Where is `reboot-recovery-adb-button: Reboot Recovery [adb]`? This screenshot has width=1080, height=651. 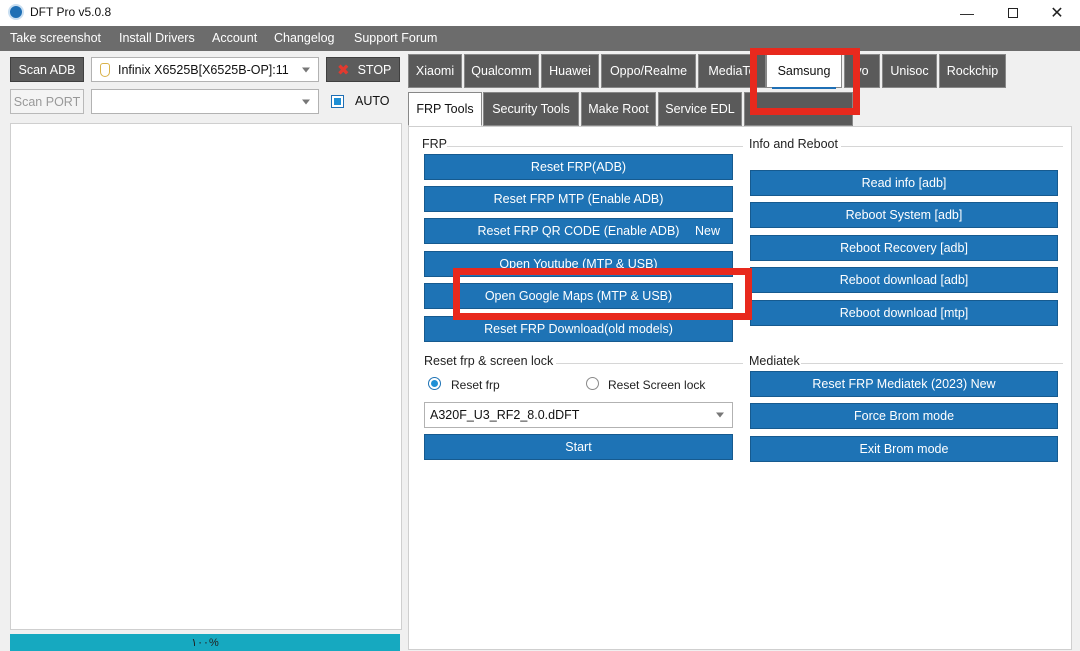
reboot-recovery-adb-button: Reboot Recovery [adb] is located at coordinates (904, 248).